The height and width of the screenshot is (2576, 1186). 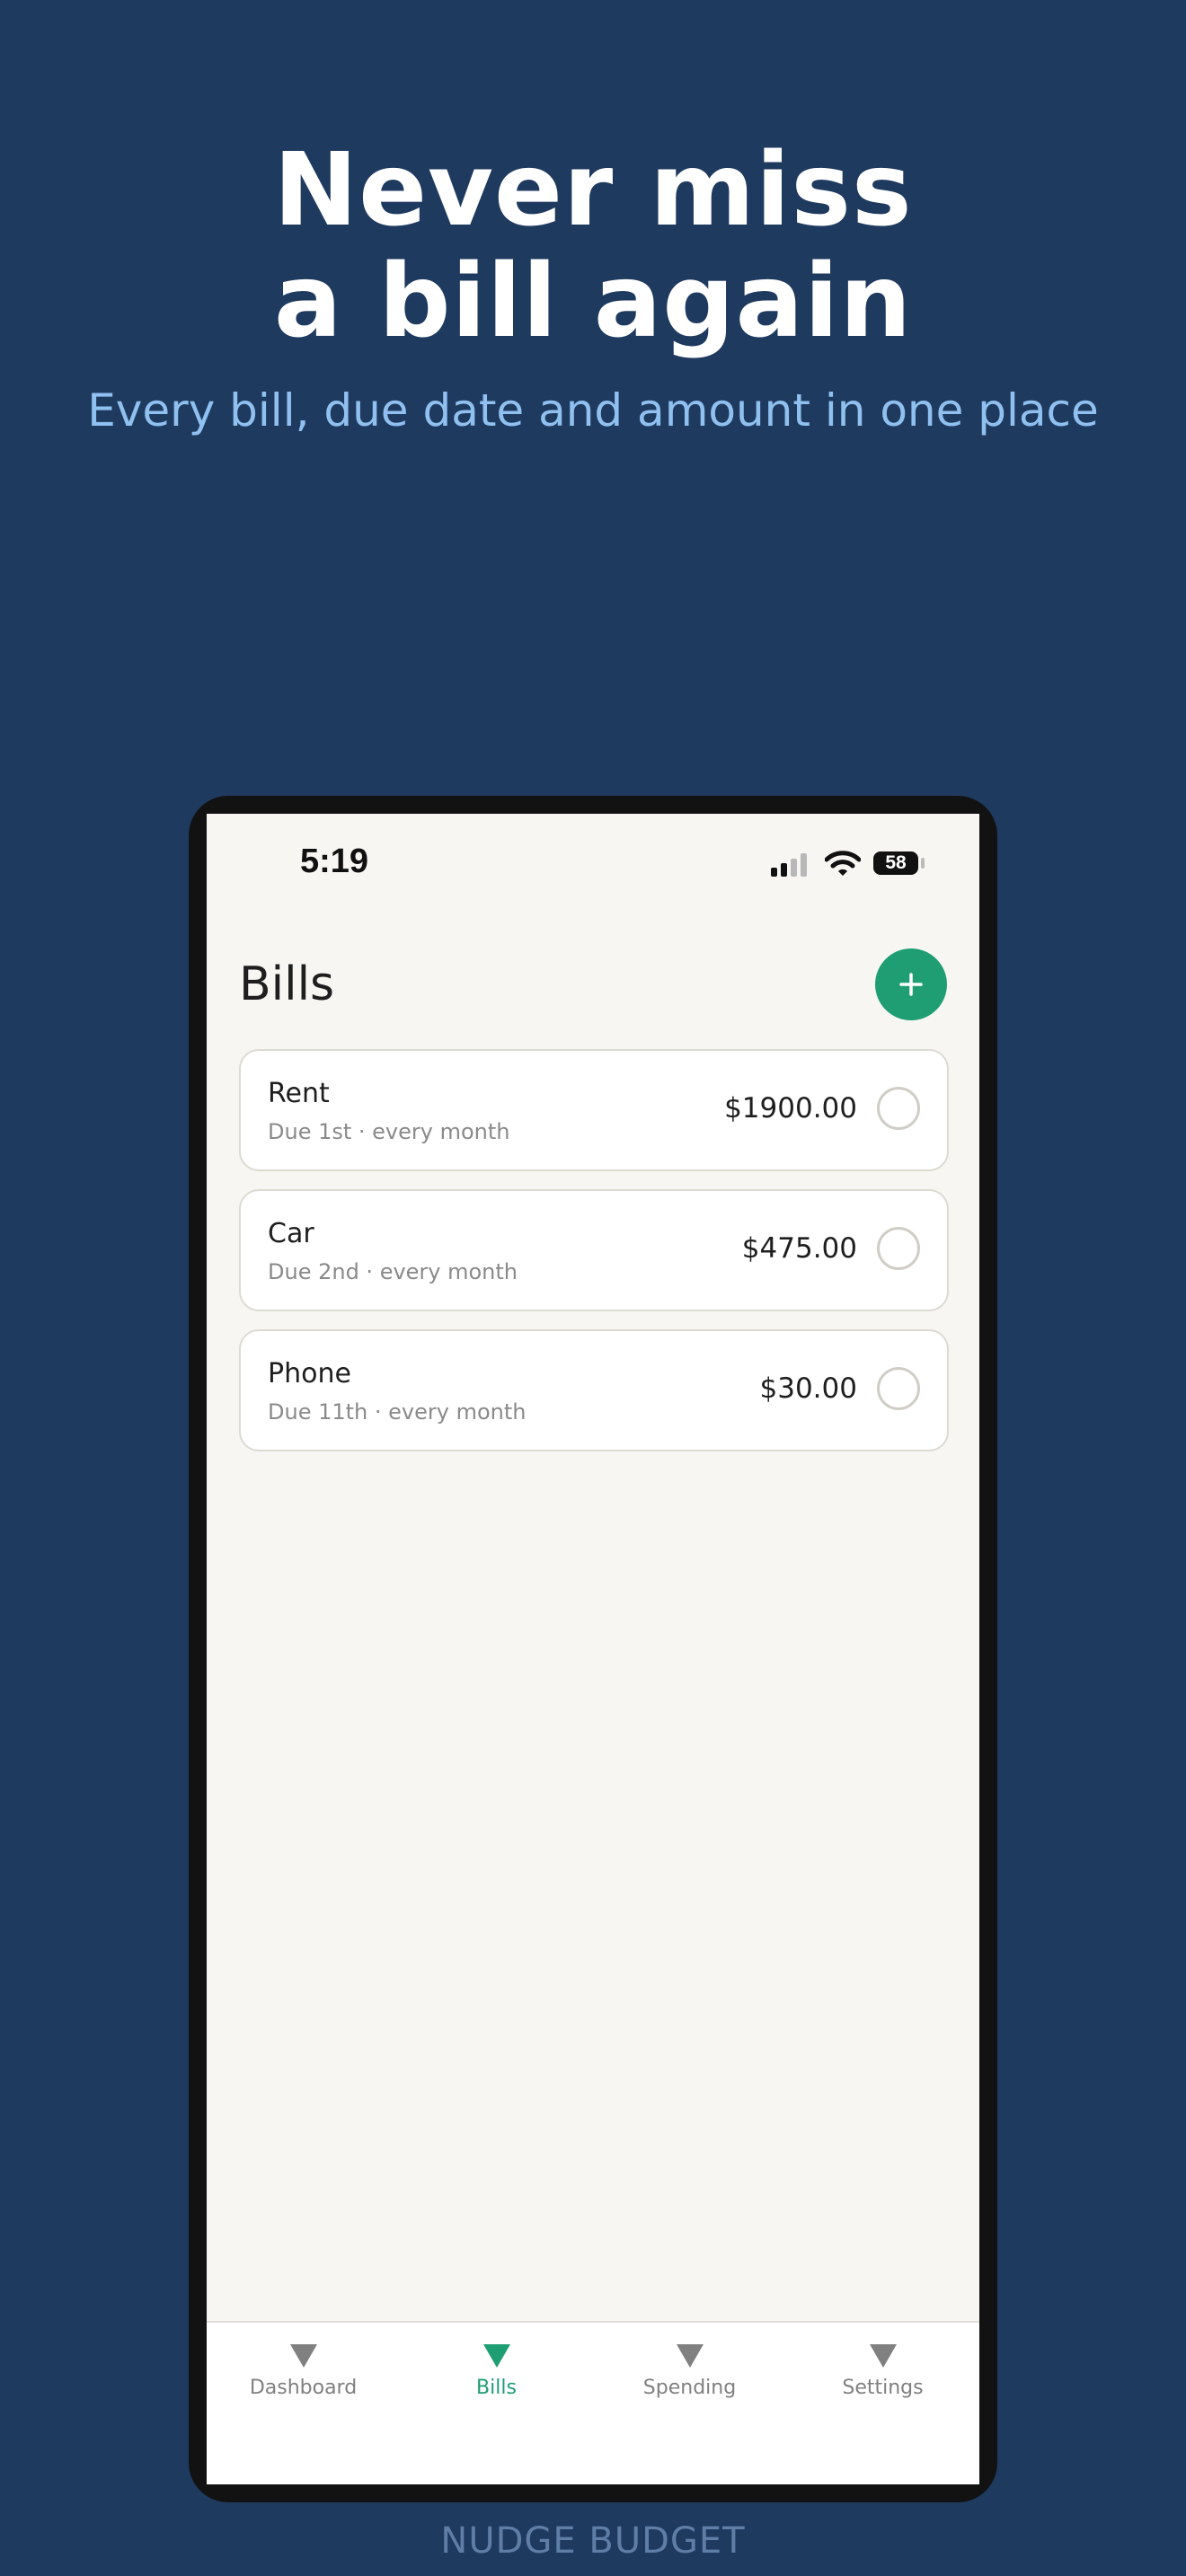 I want to click on bill-card-phone: Phone Due 11th · every month $30.00, so click(x=594, y=1390).